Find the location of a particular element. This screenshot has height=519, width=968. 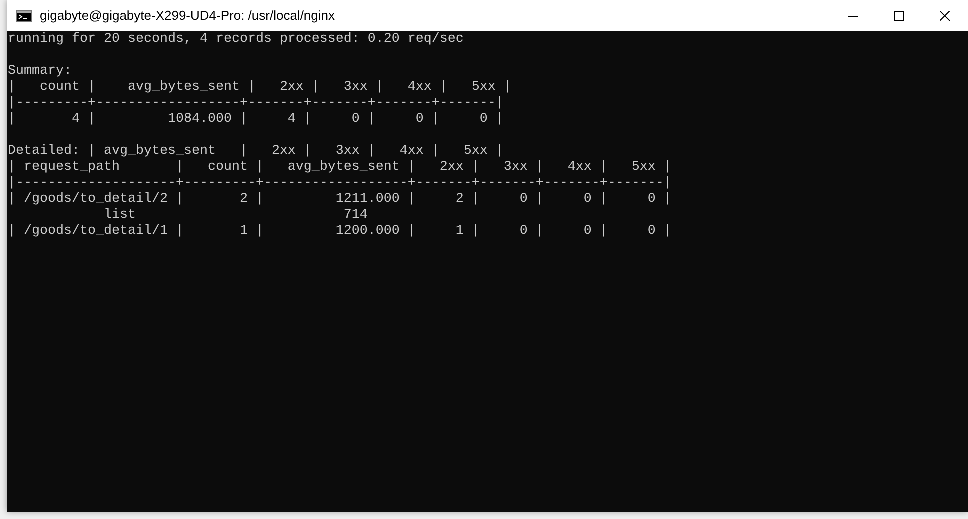

console-line: | 4 | 1084.000 | 4 | 0 | 0 | 0 | is located at coordinates (256, 120).